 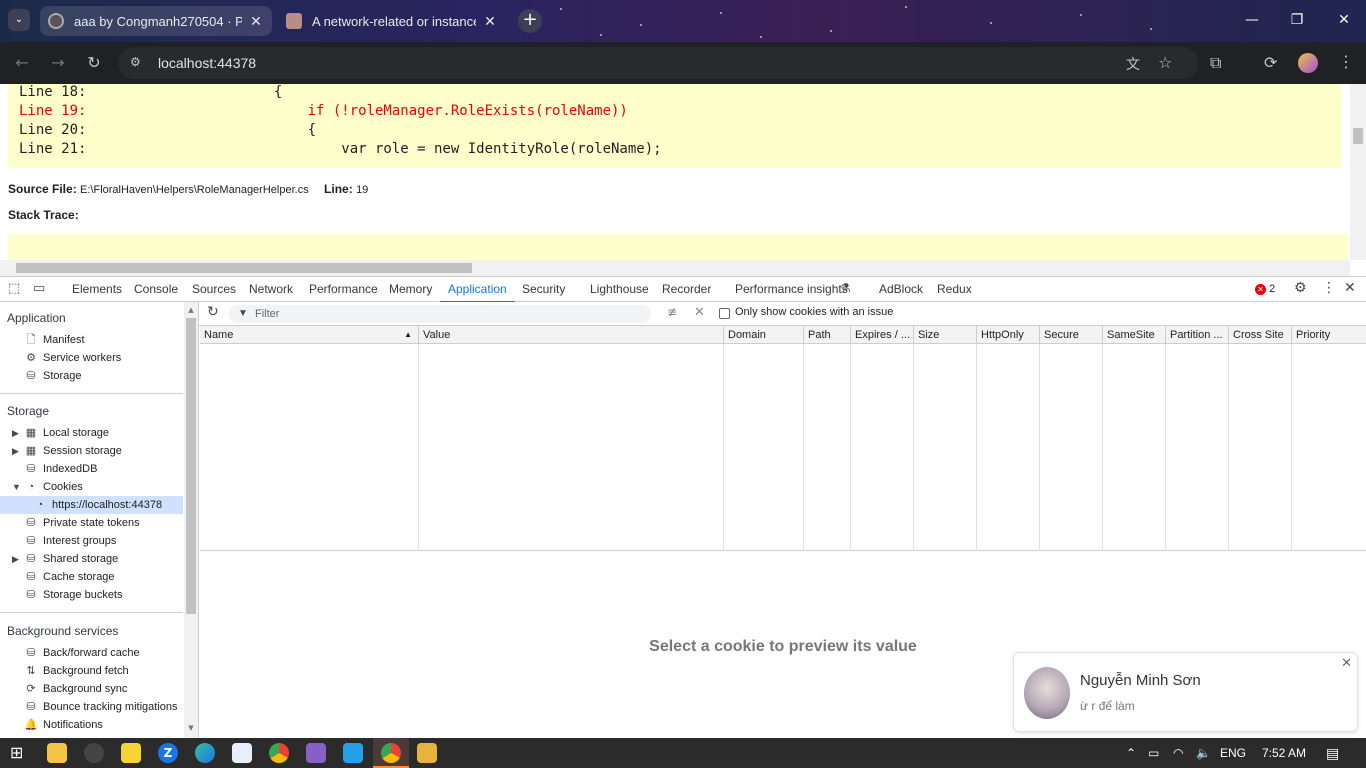 I want to click on chat-notification: Nguyễn Minh Sơn ừ r để làm ✕, so click(x=1185, y=692).